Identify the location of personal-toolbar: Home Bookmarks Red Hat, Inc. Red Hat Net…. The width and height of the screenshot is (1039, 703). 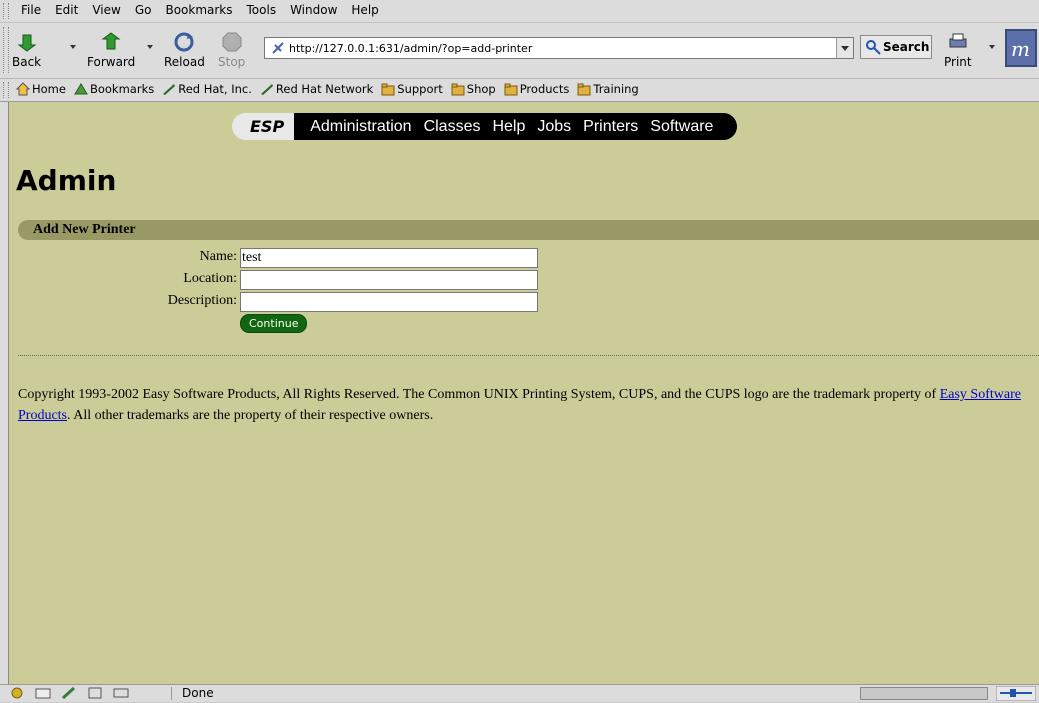
(519, 90).